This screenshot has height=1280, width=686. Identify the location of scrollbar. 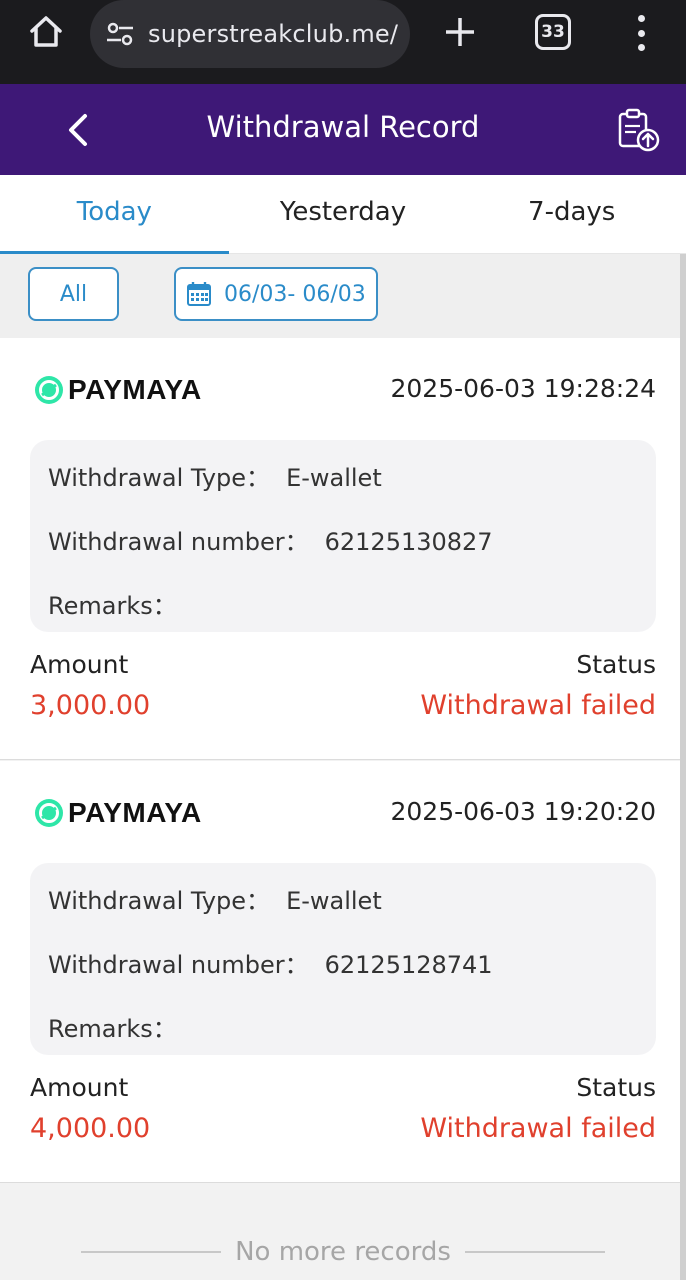
(683, 767).